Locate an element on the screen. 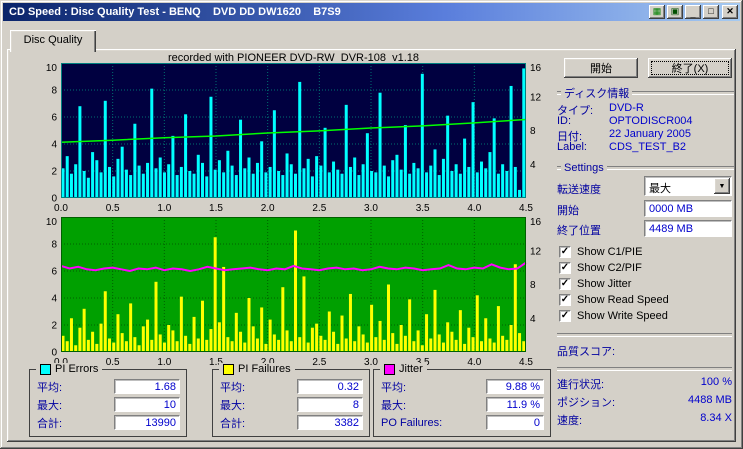 Image resolution: width=743 pixels, height=449 pixels. pi-errors-maximum-row: 最大: 10 is located at coordinates (108, 404).